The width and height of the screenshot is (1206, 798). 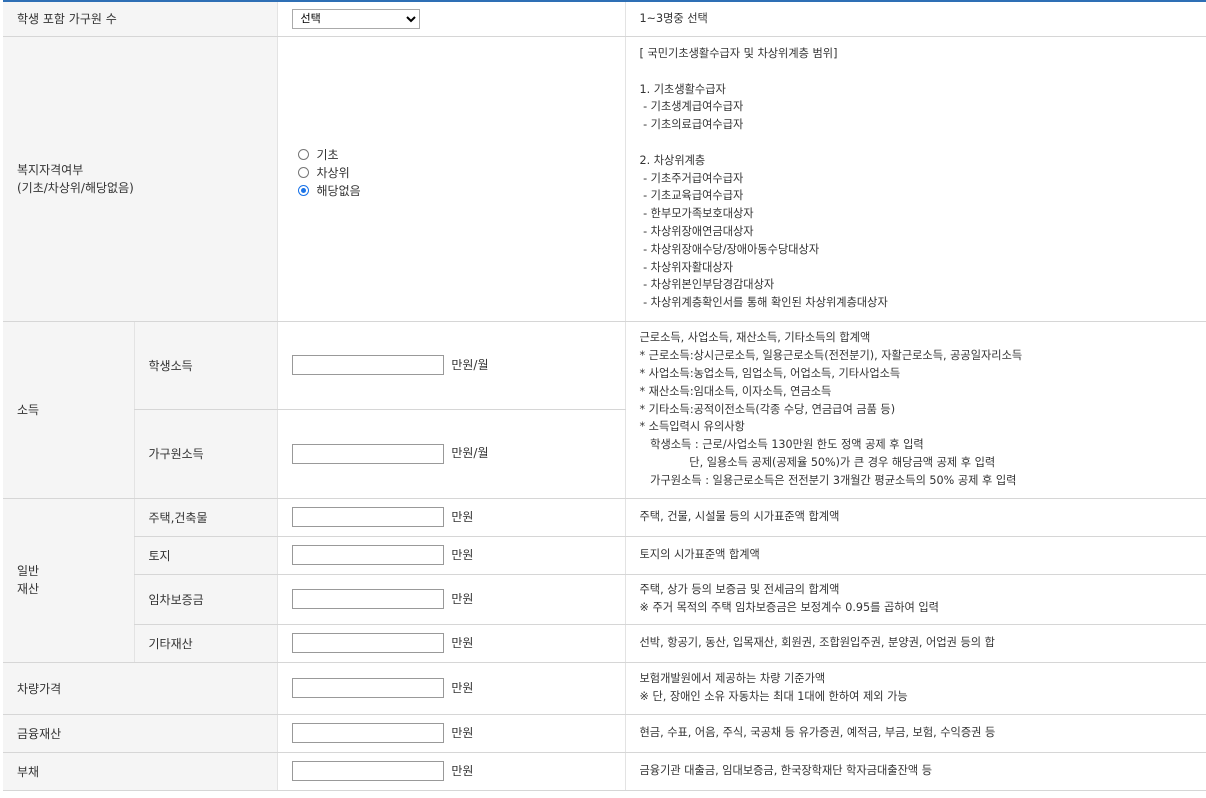 I want to click on welfare-desc-line: - 차상위계층확인서를 통해 확인된 차상위계층대상자, so click(x=763, y=303).